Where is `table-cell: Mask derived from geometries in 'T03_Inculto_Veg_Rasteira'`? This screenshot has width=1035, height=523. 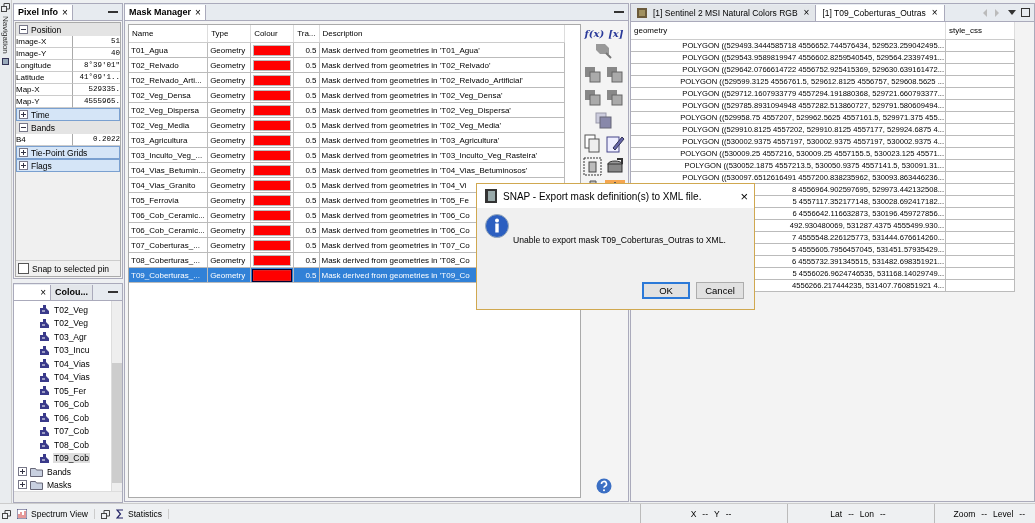 table-cell: Mask derived from geometries in 'T03_Inculto_Veg_Rasteira' is located at coordinates (441, 155).